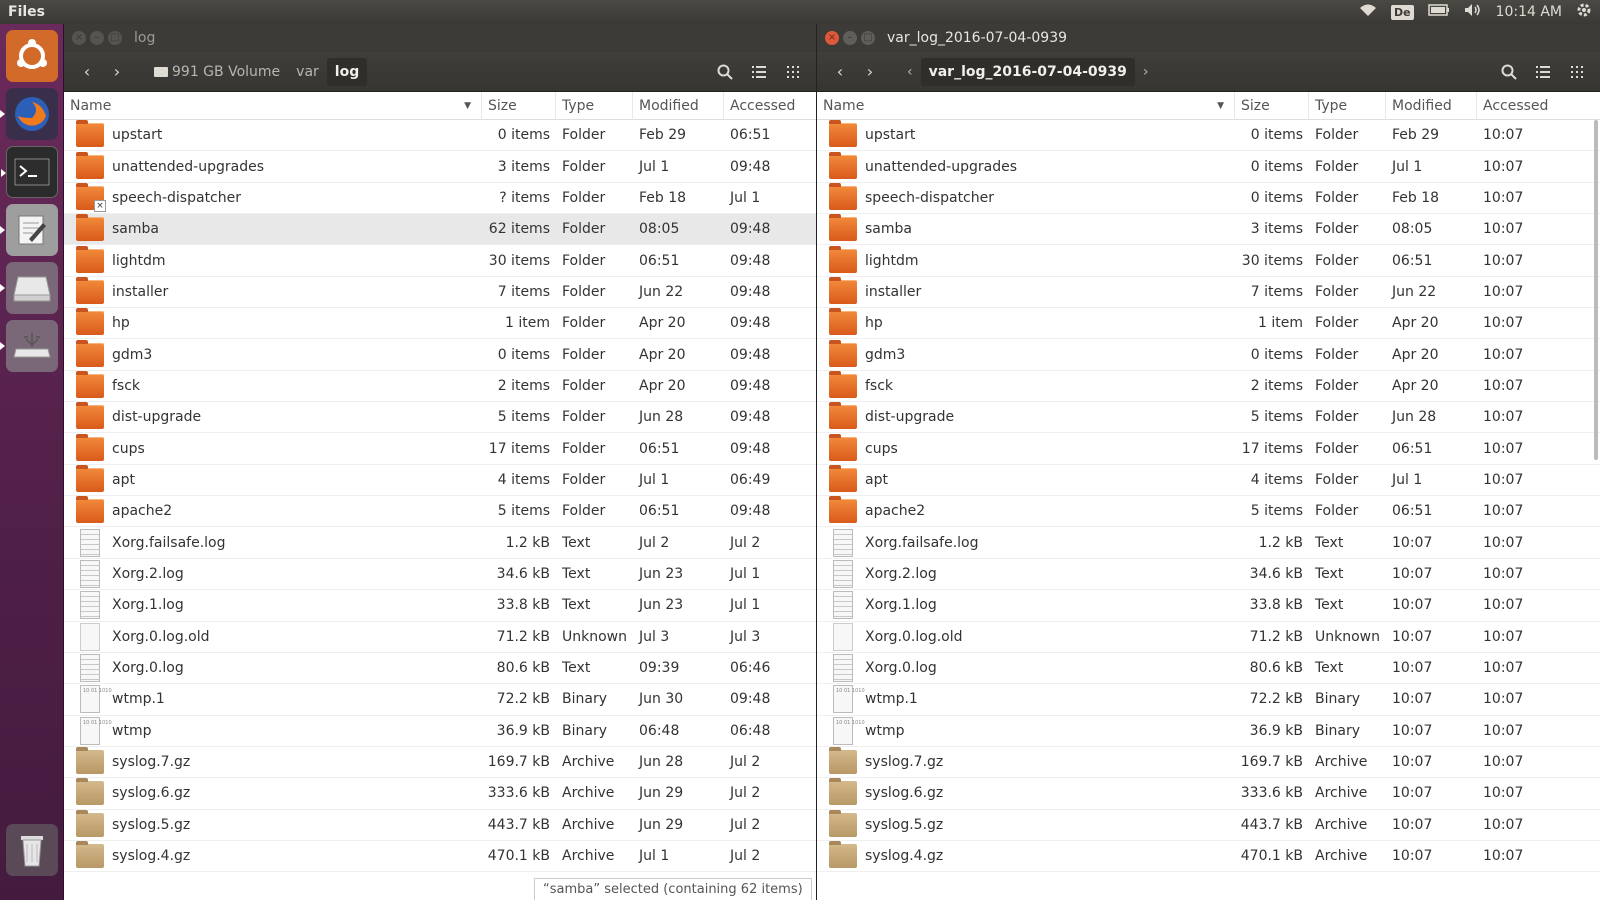  Describe the element at coordinates (440, 449) in the screenshot. I see `table-row: cups 17 items Folder 06:51 09:48` at that location.